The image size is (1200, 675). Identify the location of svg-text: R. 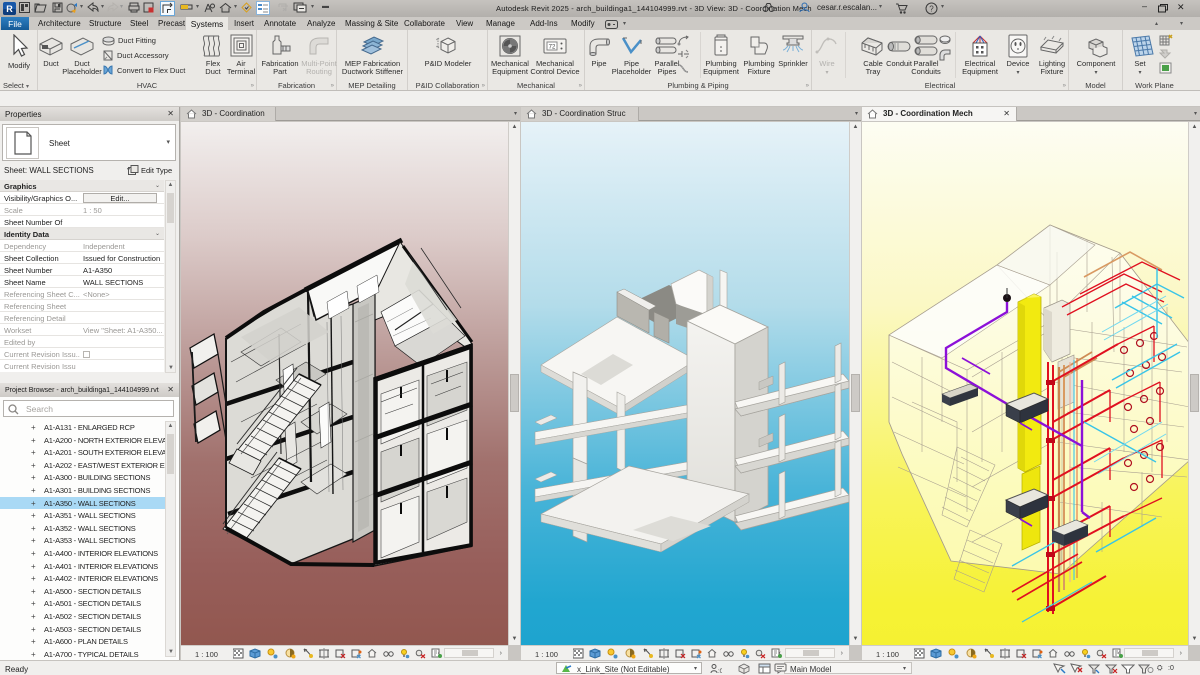
(9, 9).